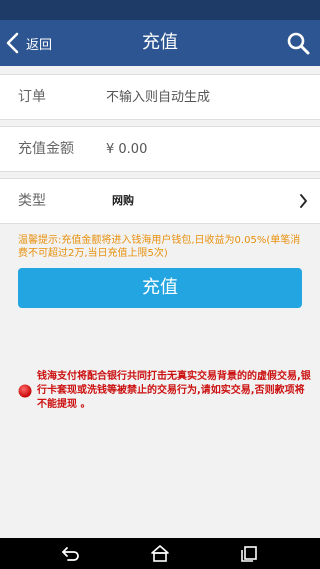 Image resolution: width=320 pixels, height=569 pixels. What do you see at coordinates (201, 97) in the screenshot?
I see `order-input` at bounding box center [201, 97].